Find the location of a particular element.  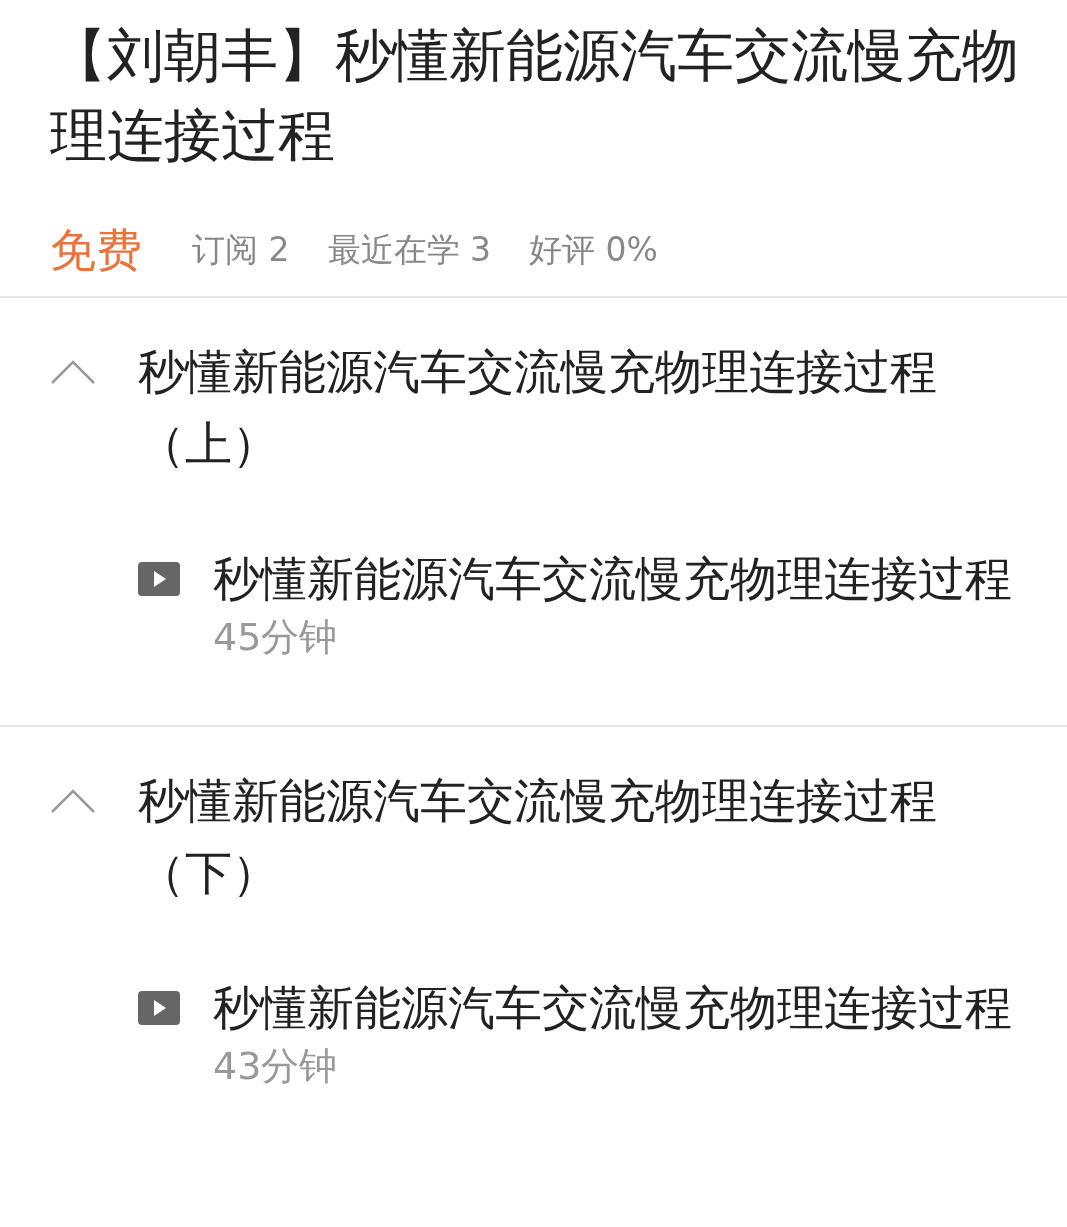

duration-text: 45分钟 is located at coordinates (276, 637).